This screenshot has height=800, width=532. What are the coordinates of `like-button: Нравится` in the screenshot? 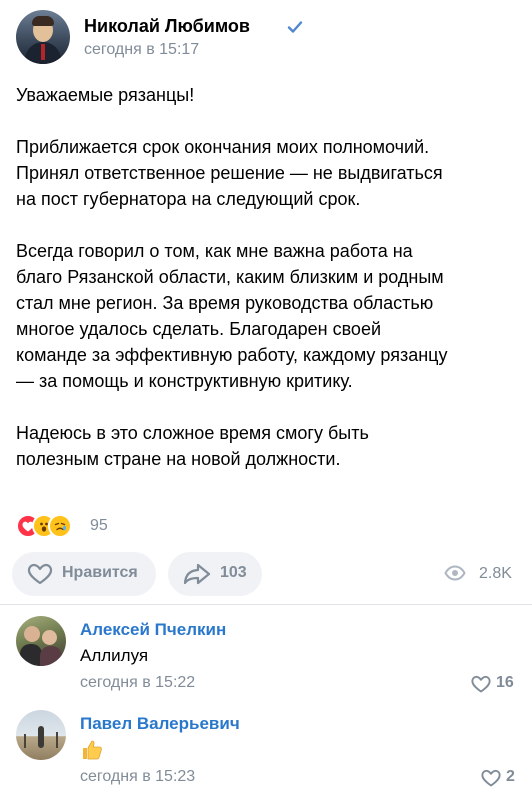 It's located at (84, 574).